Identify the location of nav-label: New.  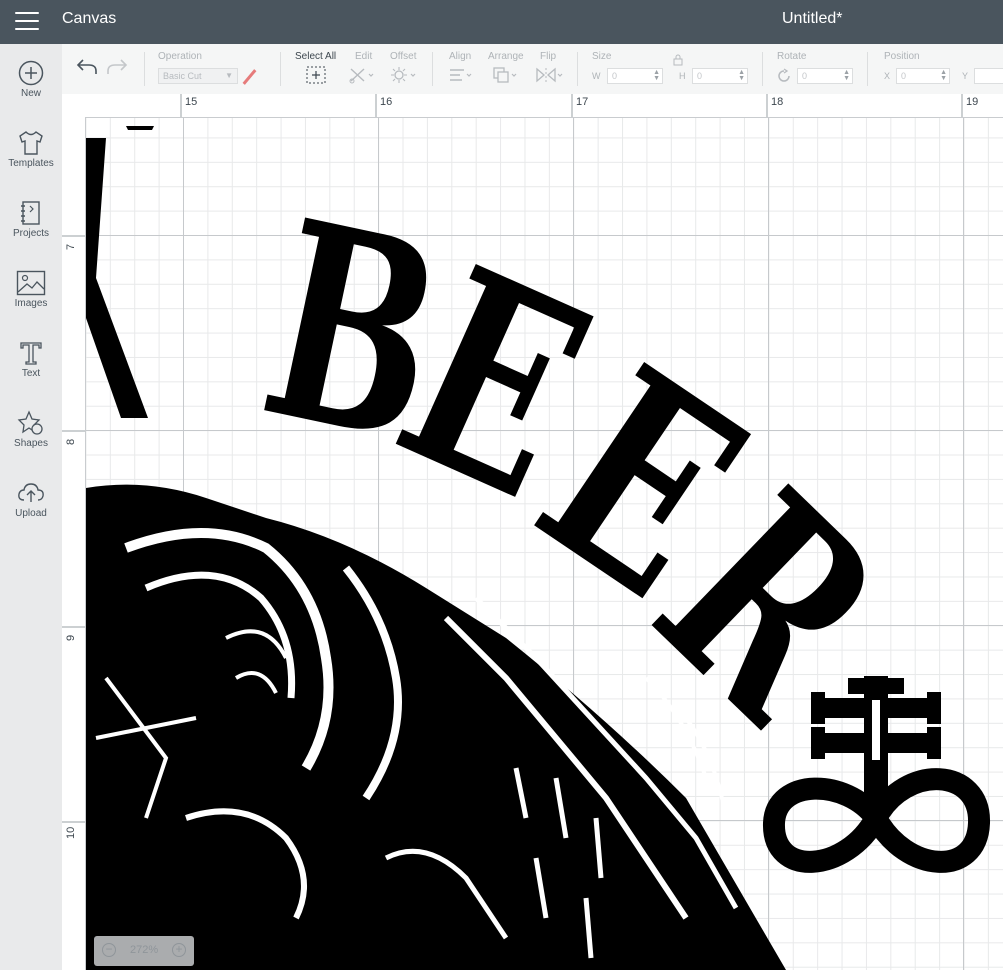
(30, 93).